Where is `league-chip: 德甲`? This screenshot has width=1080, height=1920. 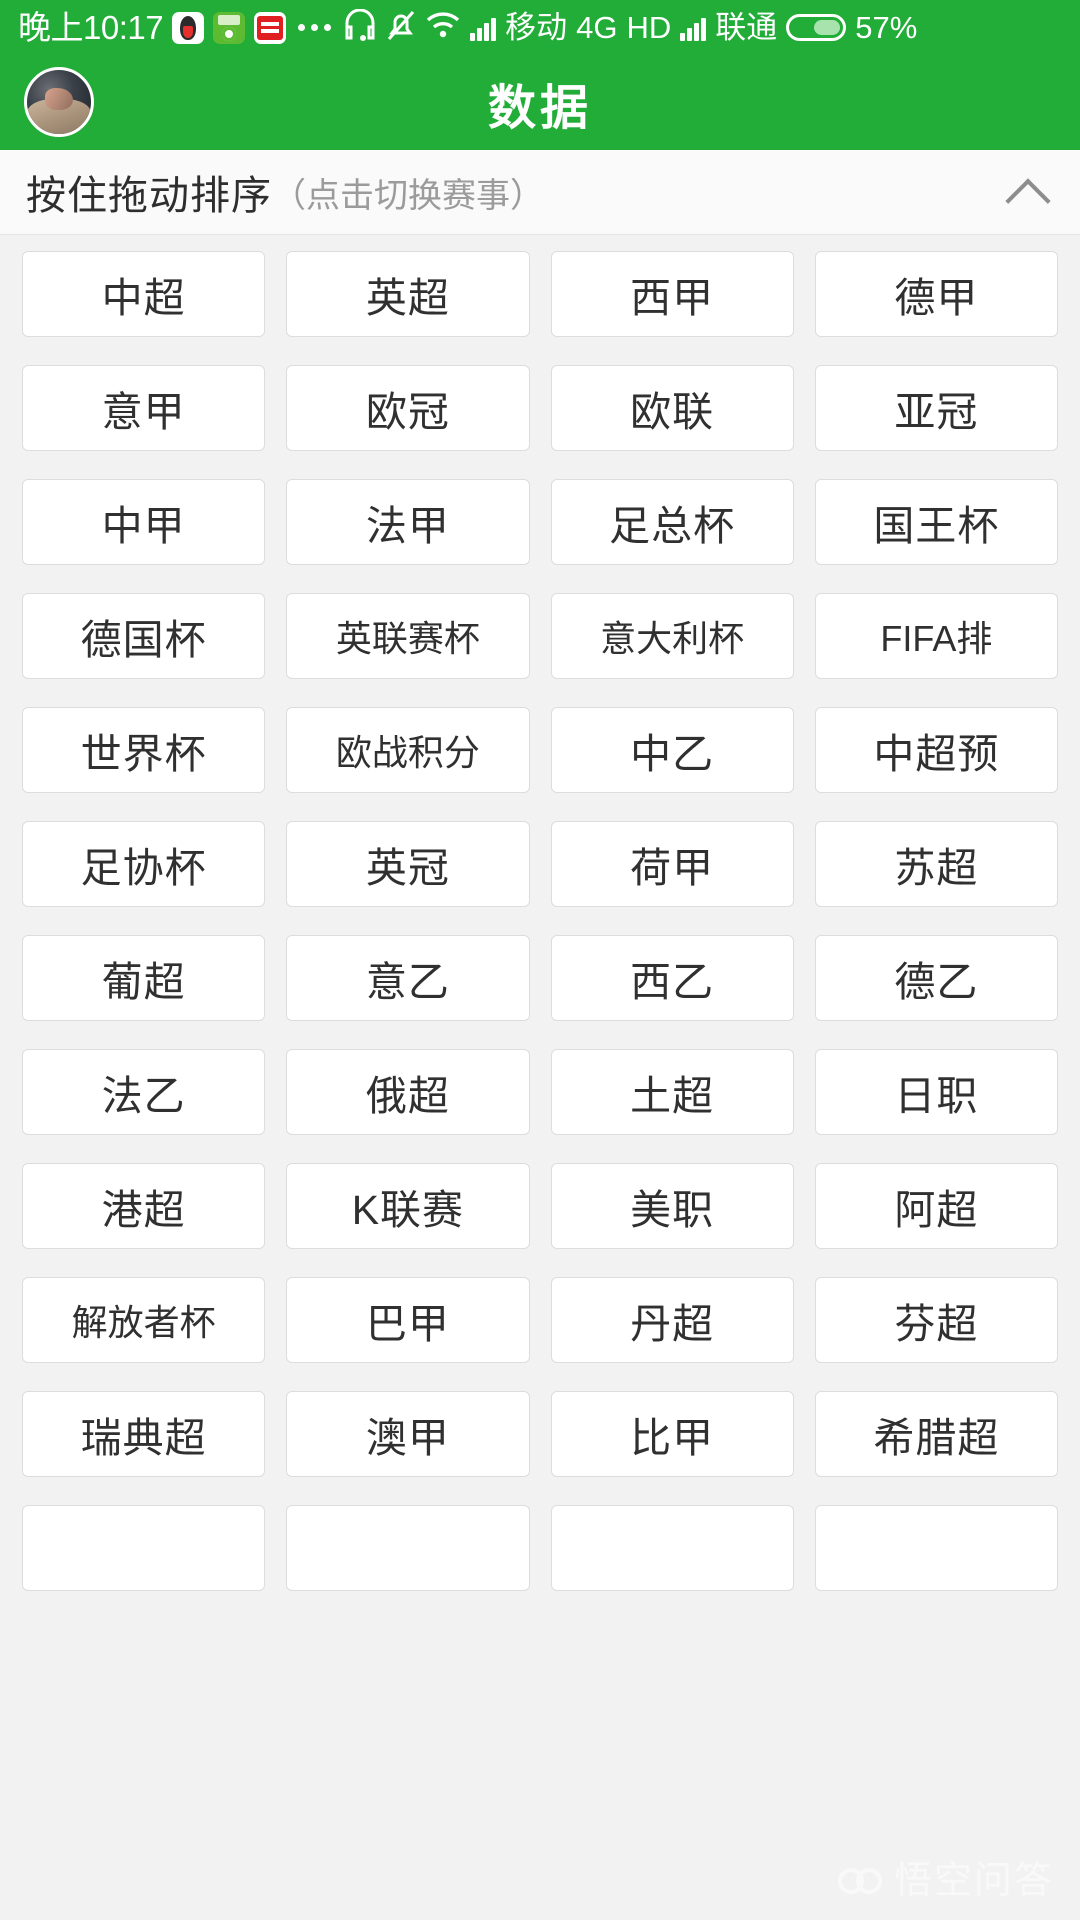 league-chip: 德甲 is located at coordinates (936, 294).